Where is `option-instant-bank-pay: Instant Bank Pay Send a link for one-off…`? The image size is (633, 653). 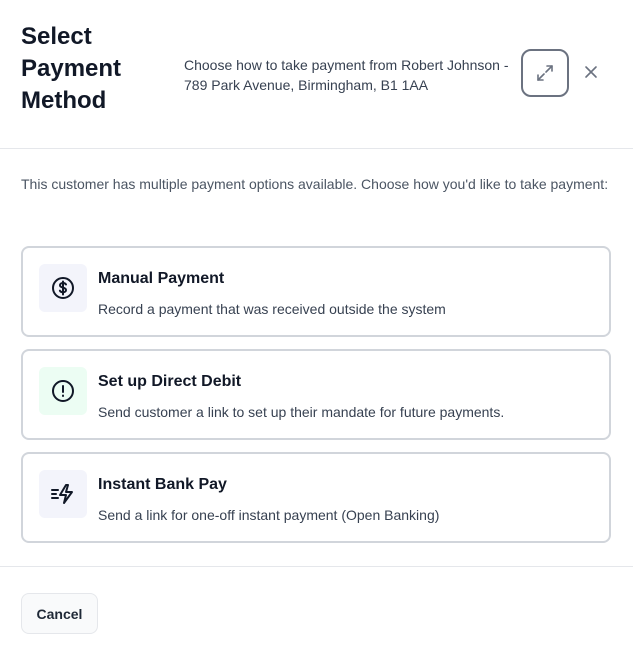 option-instant-bank-pay: Instant Bank Pay Send a link for one-off… is located at coordinates (316, 497).